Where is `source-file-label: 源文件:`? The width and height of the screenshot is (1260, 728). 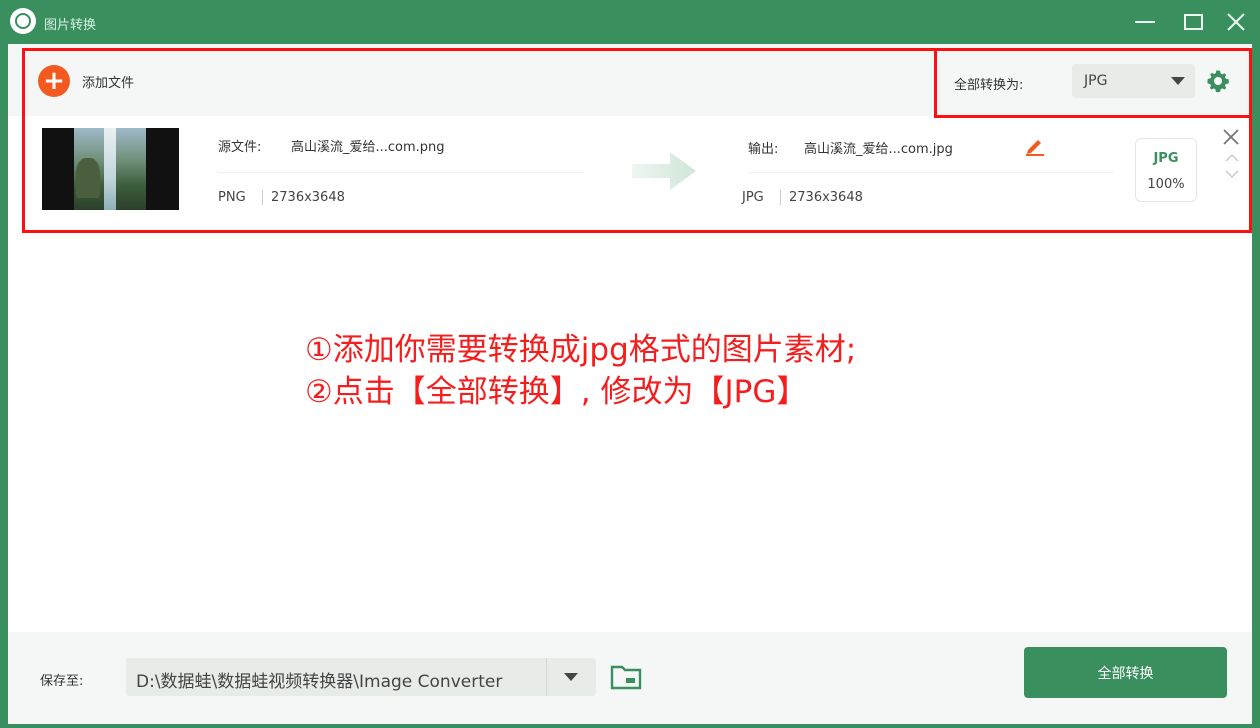 source-file-label: 源文件: is located at coordinates (240, 147).